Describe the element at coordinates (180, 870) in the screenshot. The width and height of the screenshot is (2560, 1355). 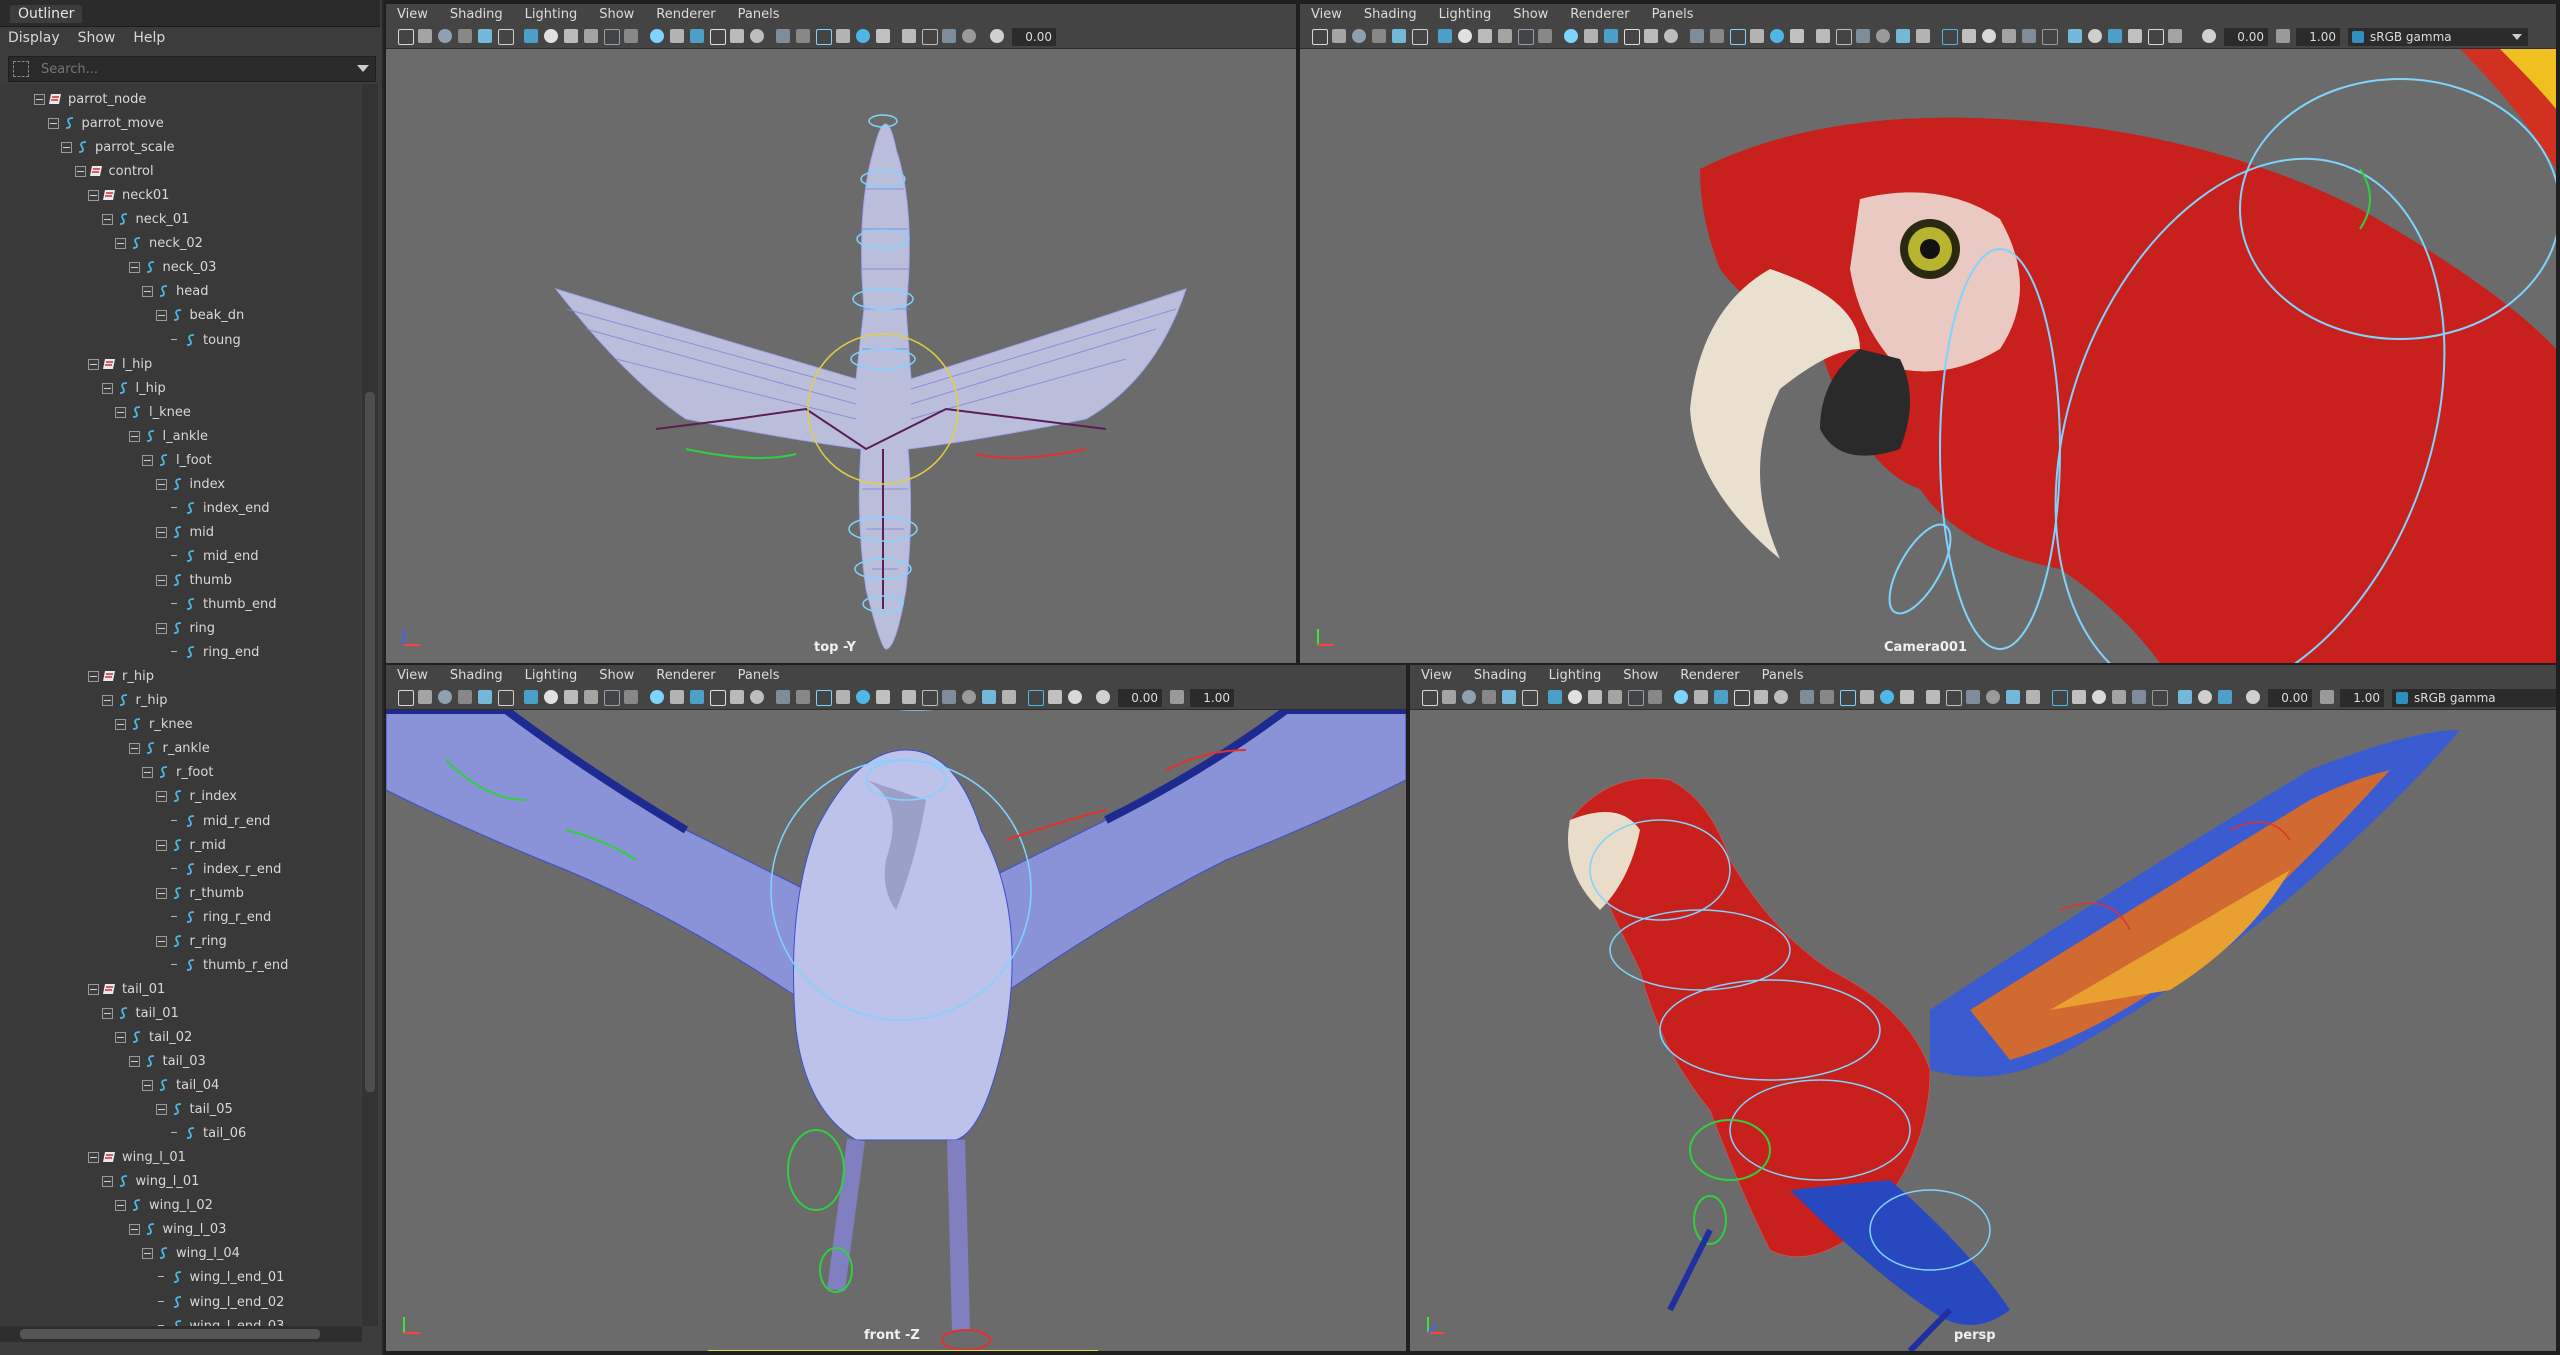
I see `outliner-item: index_r_end` at that location.